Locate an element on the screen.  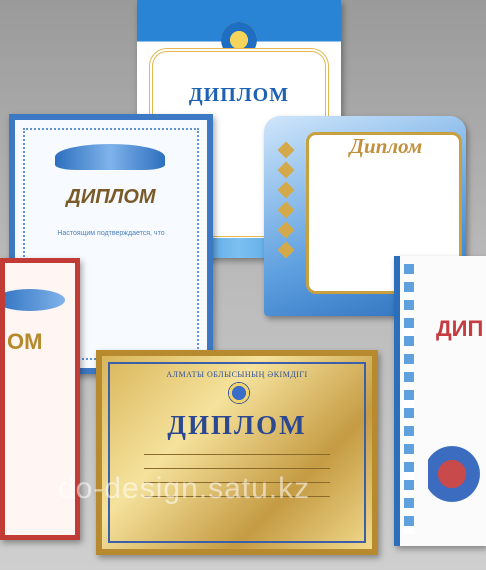
diploma-right-white: ДИП is located at coordinates (440, 401).